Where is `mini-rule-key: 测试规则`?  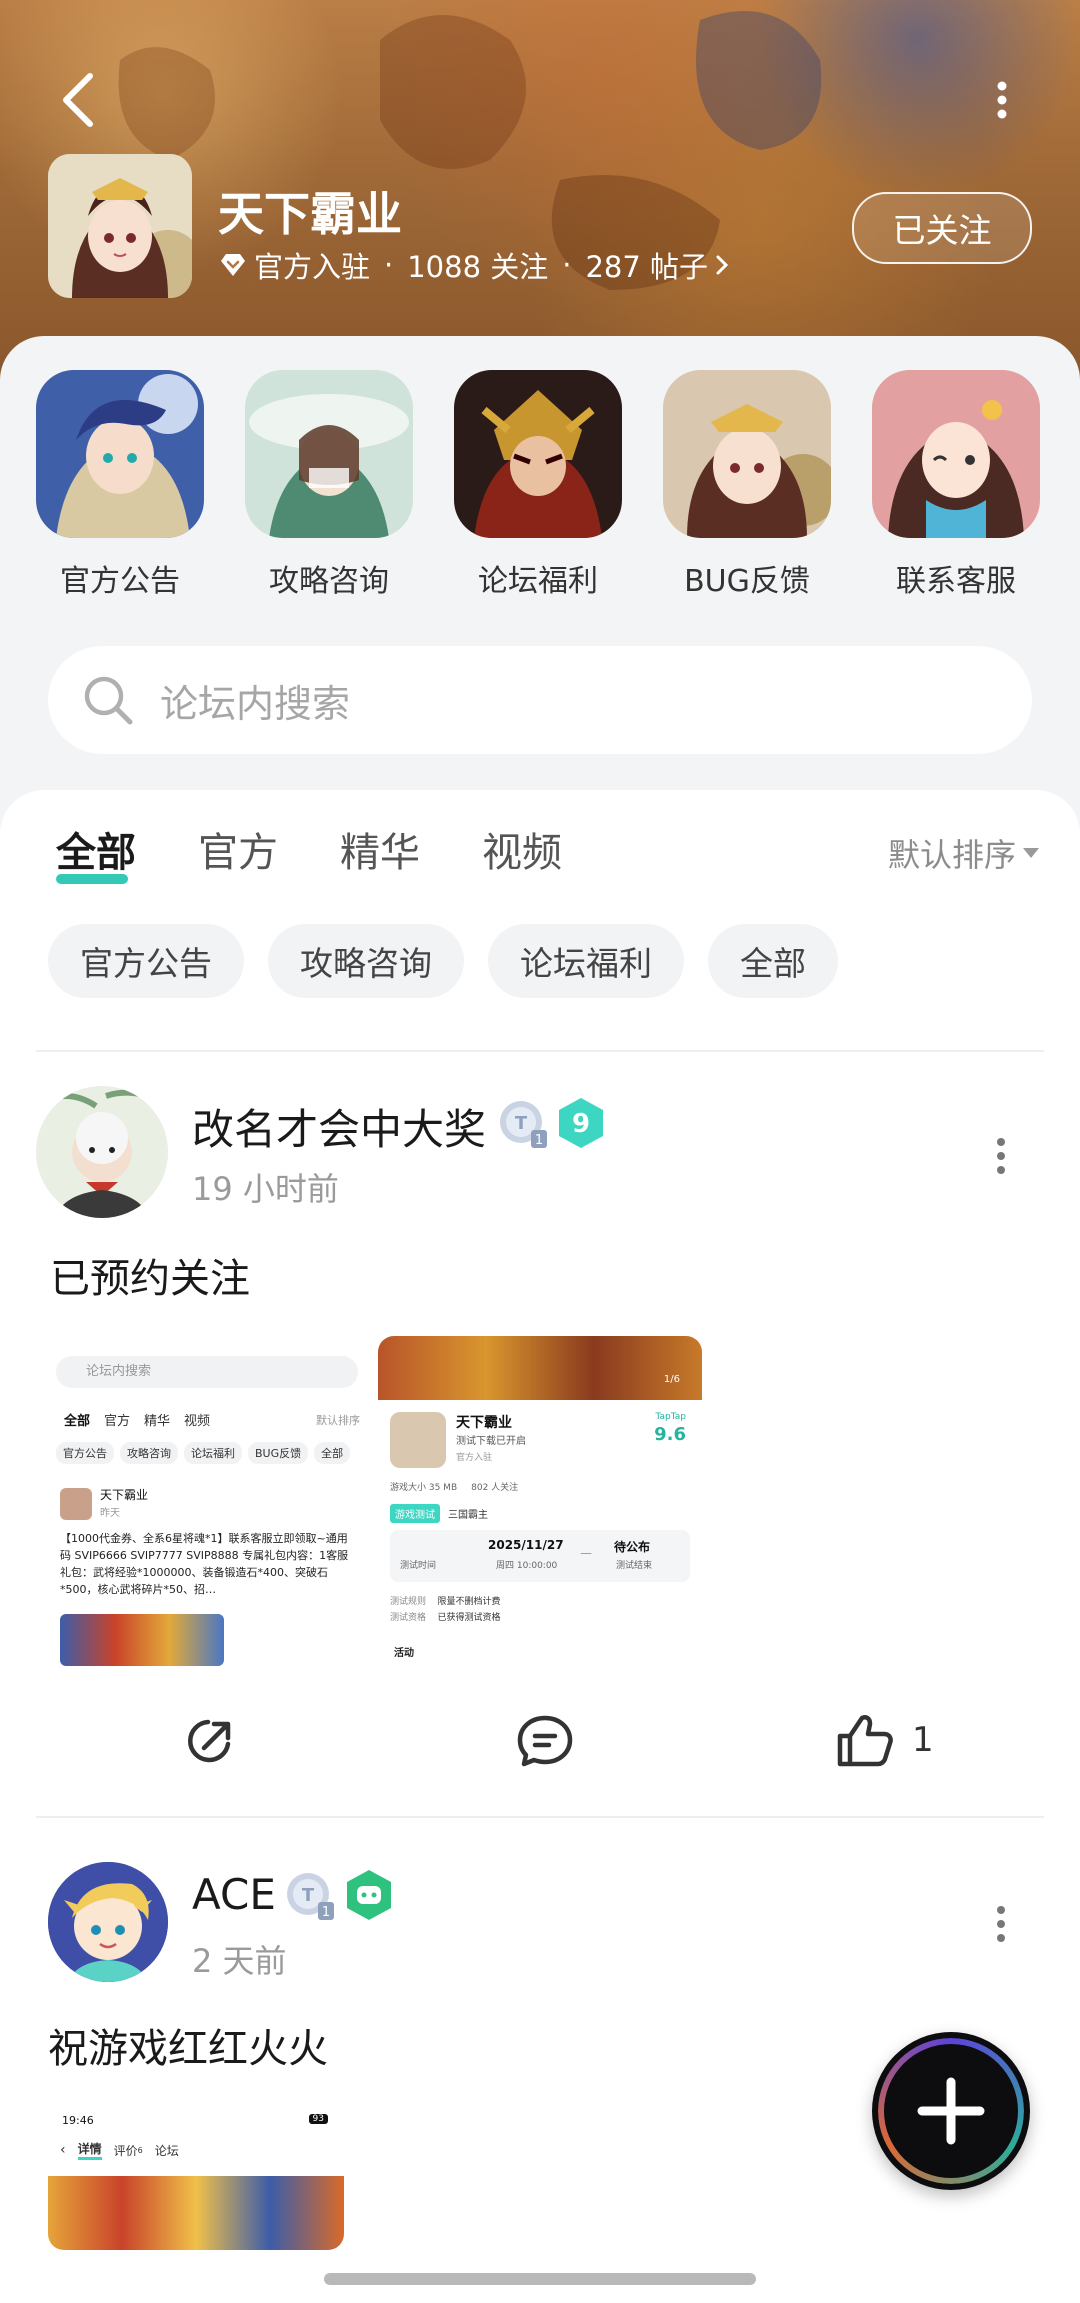 mini-rule-key: 测试规则 is located at coordinates (408, 1602).